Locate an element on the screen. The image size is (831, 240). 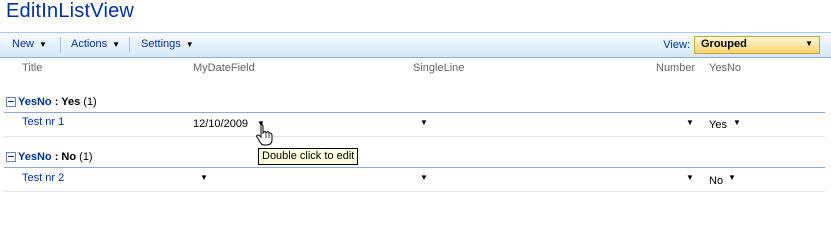
group-value: Yes is located at coordinates (71, 102).